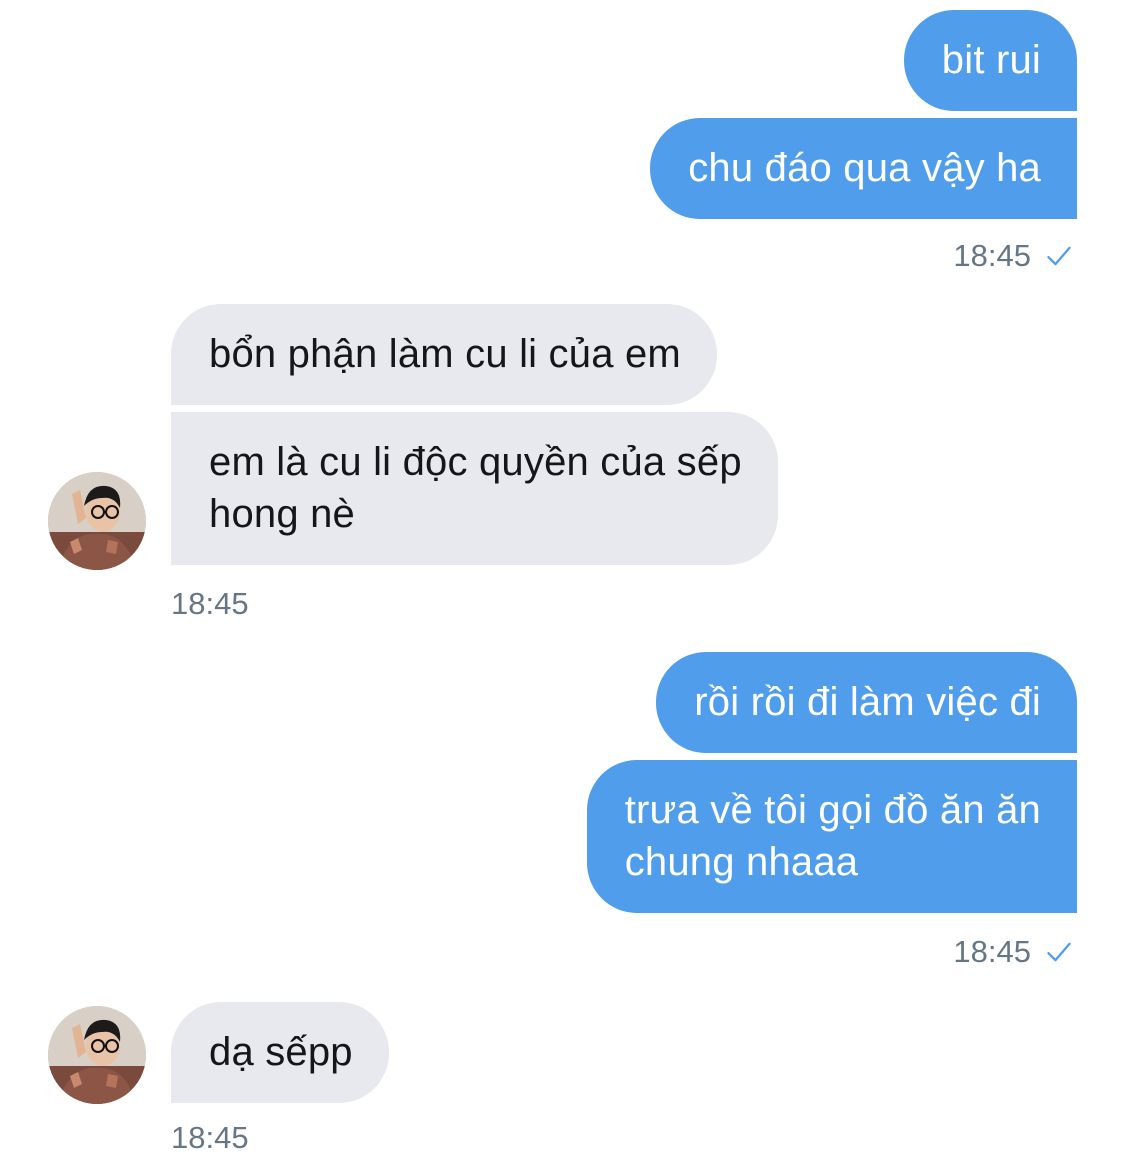 Image resolution: width=1125 pixels, height=1166 pixels. Describe the element at coordinates (831, 836) in the screenshot. I see `message-bubble-outgoing: trưa về tôi gọi đồ ăn ăn chung nhaaa` at that location.